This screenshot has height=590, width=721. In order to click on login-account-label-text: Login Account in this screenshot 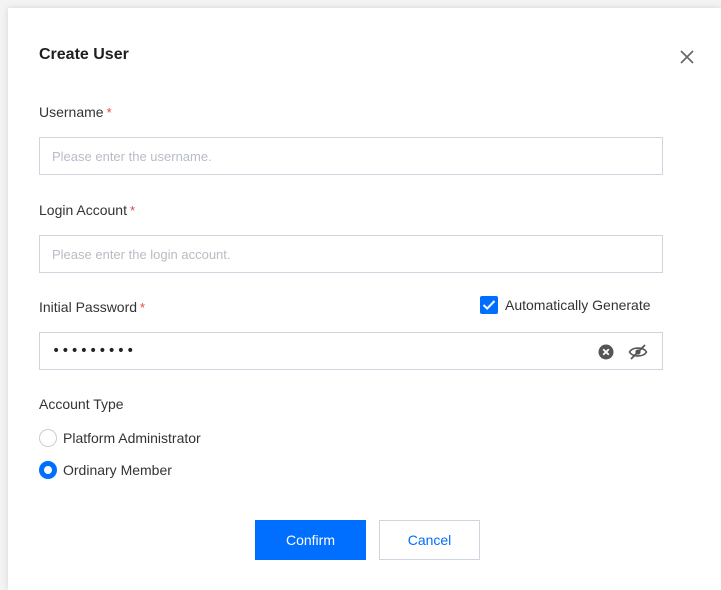, I will do `click(83, 210)`.